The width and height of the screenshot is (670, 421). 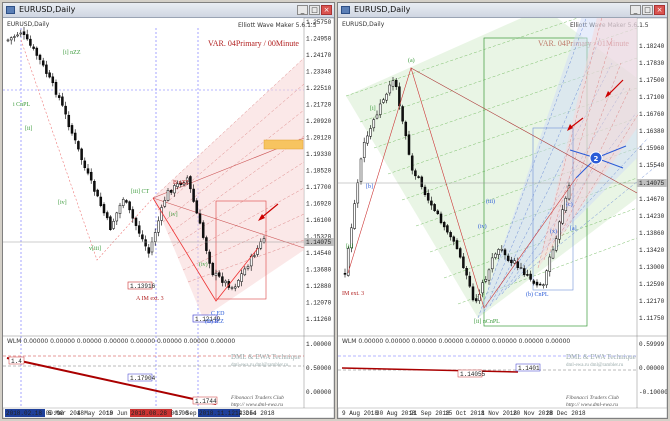 What do you see at coordinates (319, 286) in the screenshot?
I see `price-axis-tick: 1.12880` at bounding box center [319, 286].